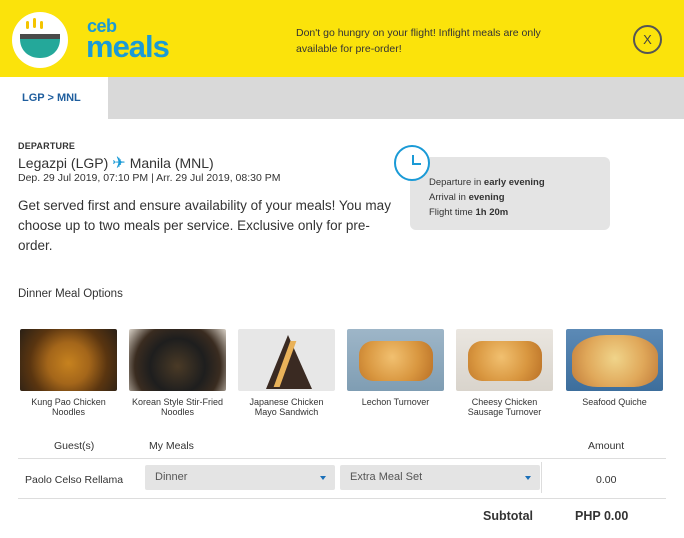  What do you see at coordinates (614, 360) in the screenshot?
I see `quiche-photo` at bounding box center [614, 360].